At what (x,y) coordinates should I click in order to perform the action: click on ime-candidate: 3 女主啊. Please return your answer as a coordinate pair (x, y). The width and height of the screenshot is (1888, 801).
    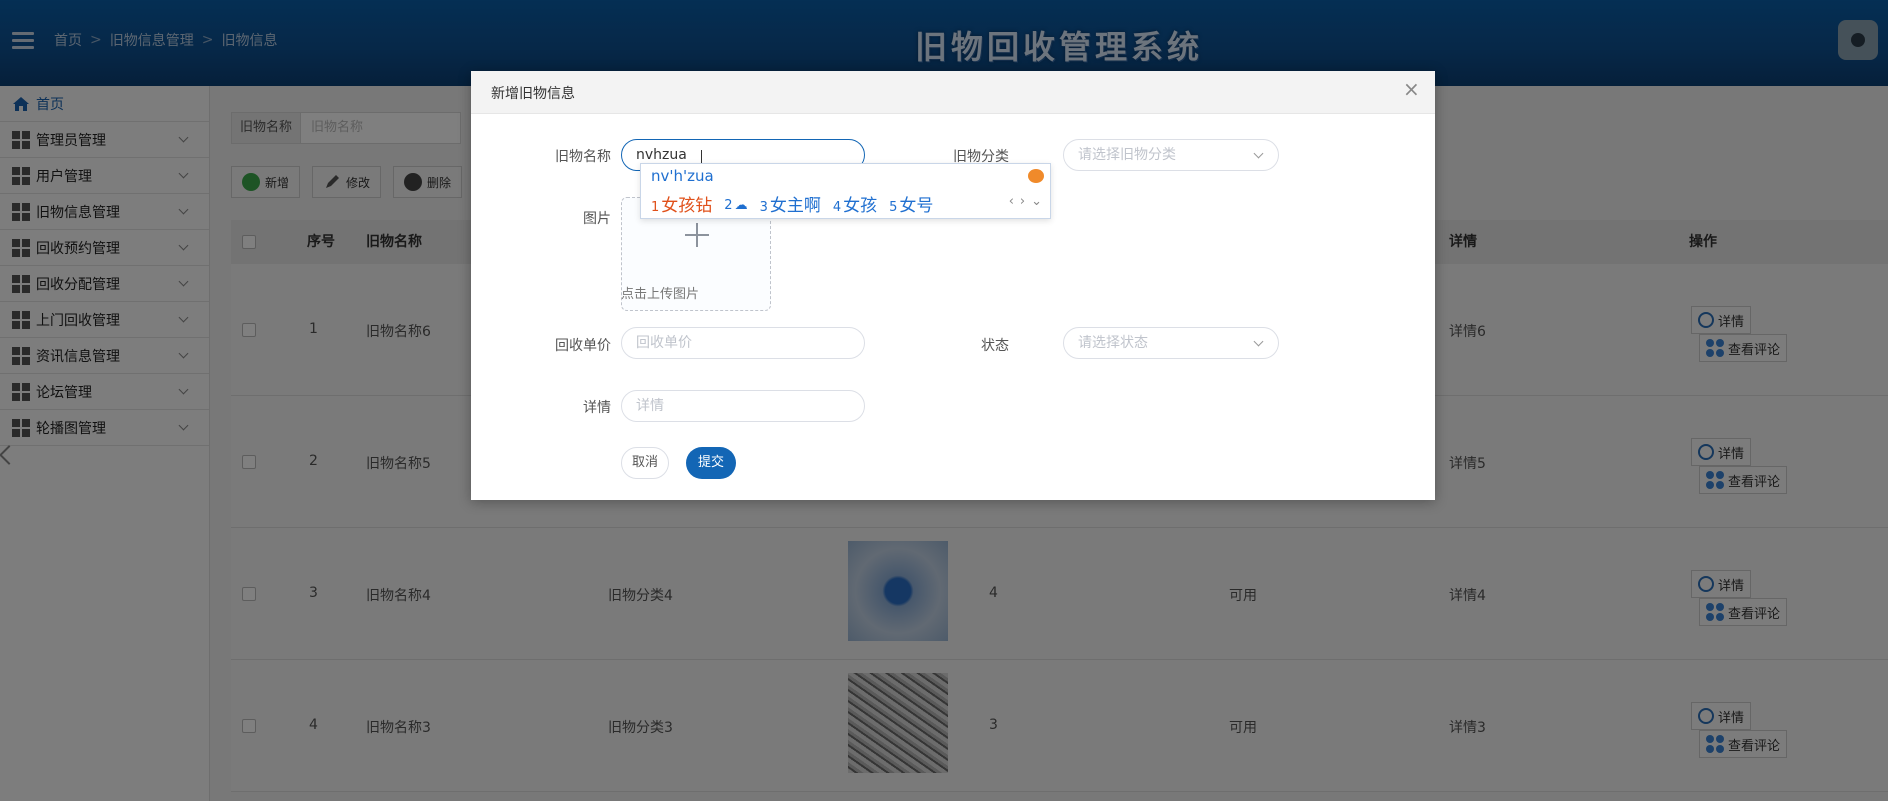
    Looking at the image, I should click on (790, 203).